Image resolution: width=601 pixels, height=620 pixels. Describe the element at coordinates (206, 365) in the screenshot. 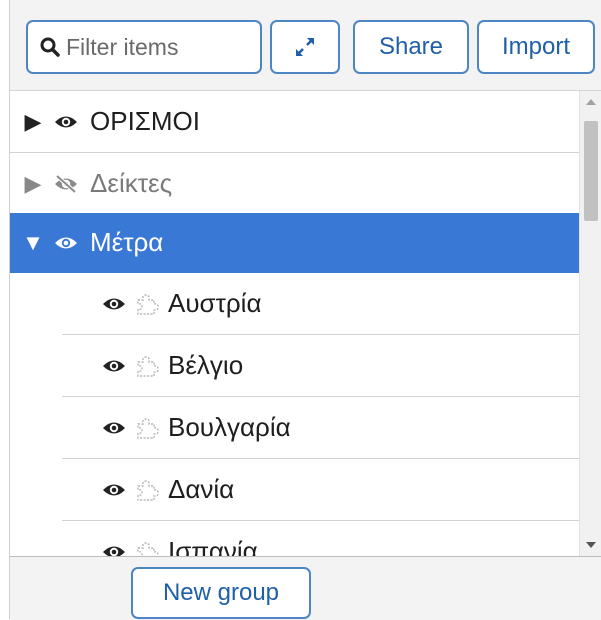

I see `tree-child-label: Βέλγιο` at that location.